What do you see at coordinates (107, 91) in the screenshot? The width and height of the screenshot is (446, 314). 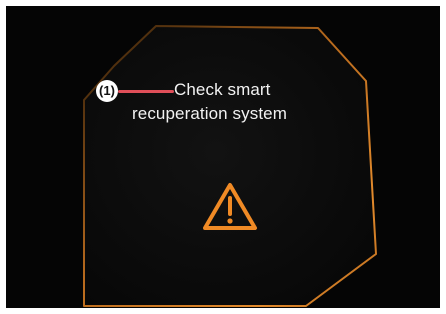 I see `callout-marker: (1)` at bounding box center [107, 91].